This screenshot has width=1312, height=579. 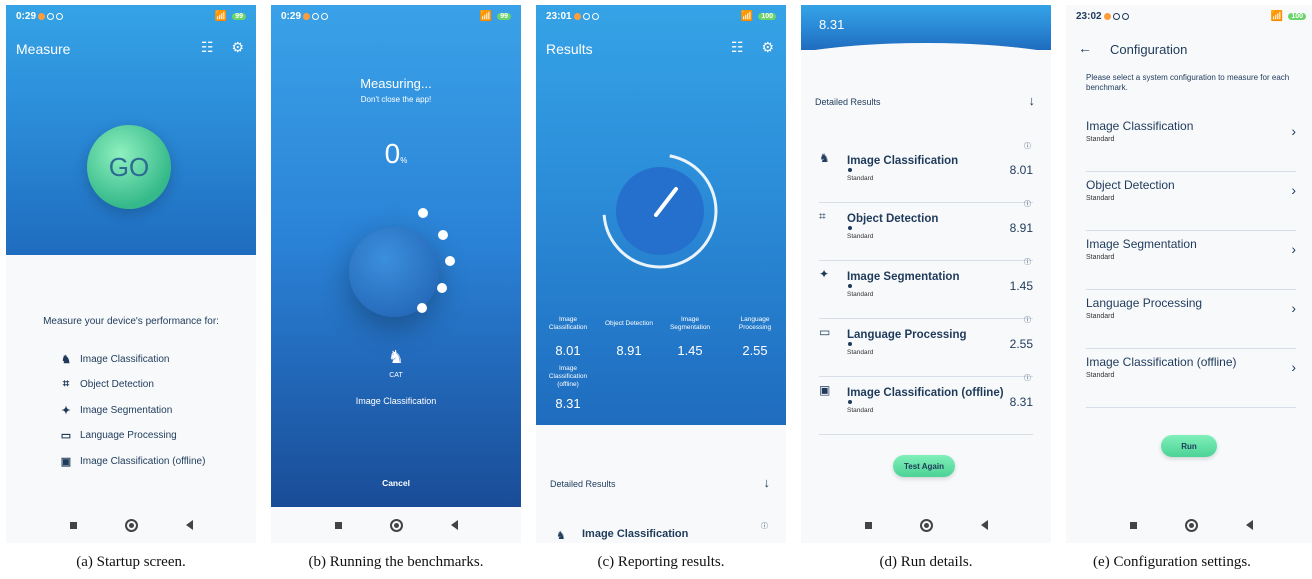 What do you see at coordinates (1172, 562) in the screenshot?
I see `caption-e: (e) Configuration settings.` at bounding box center [1172, 562].